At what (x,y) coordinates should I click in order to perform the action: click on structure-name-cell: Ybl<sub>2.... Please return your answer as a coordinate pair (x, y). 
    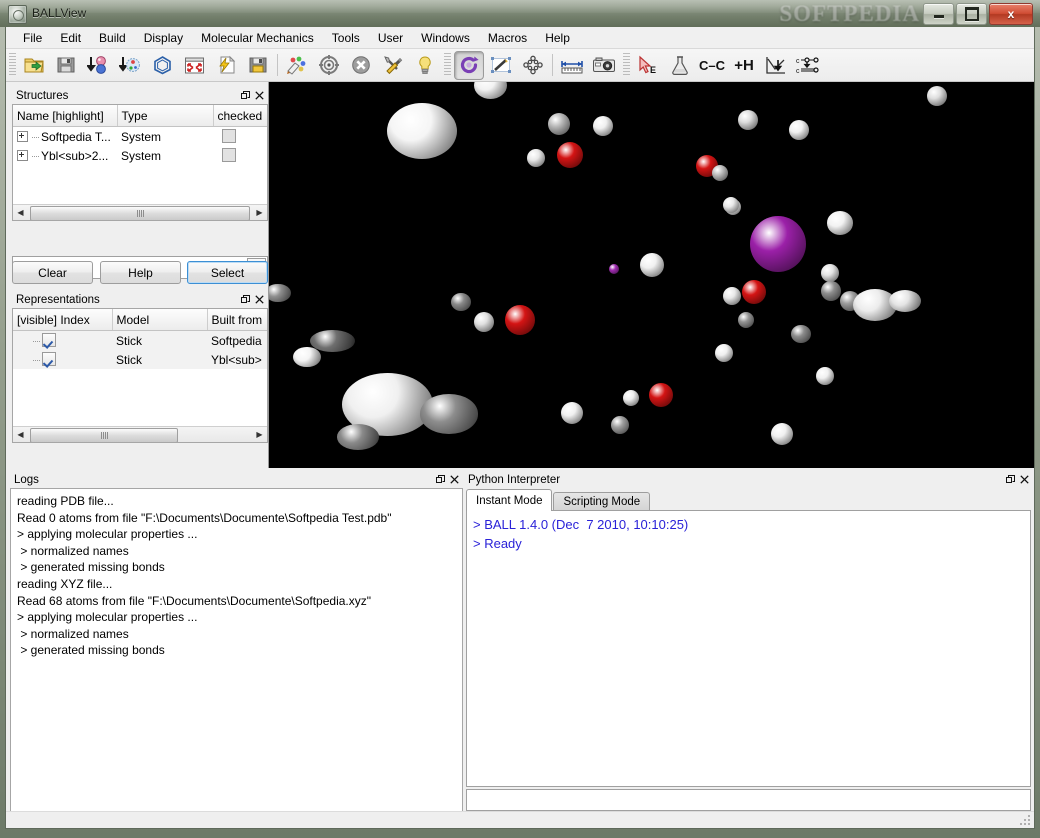
    Looking at the image, I should click on (65, 155).